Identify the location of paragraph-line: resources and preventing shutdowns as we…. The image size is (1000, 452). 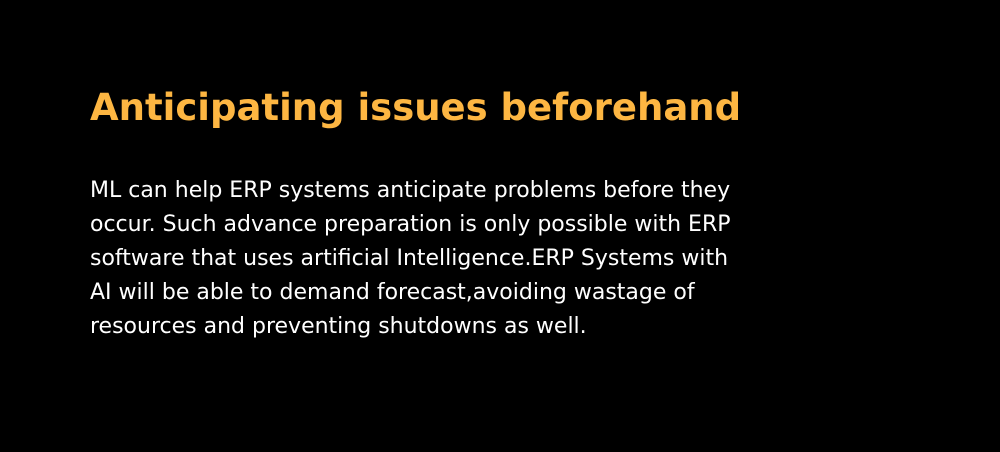
(338, 326).